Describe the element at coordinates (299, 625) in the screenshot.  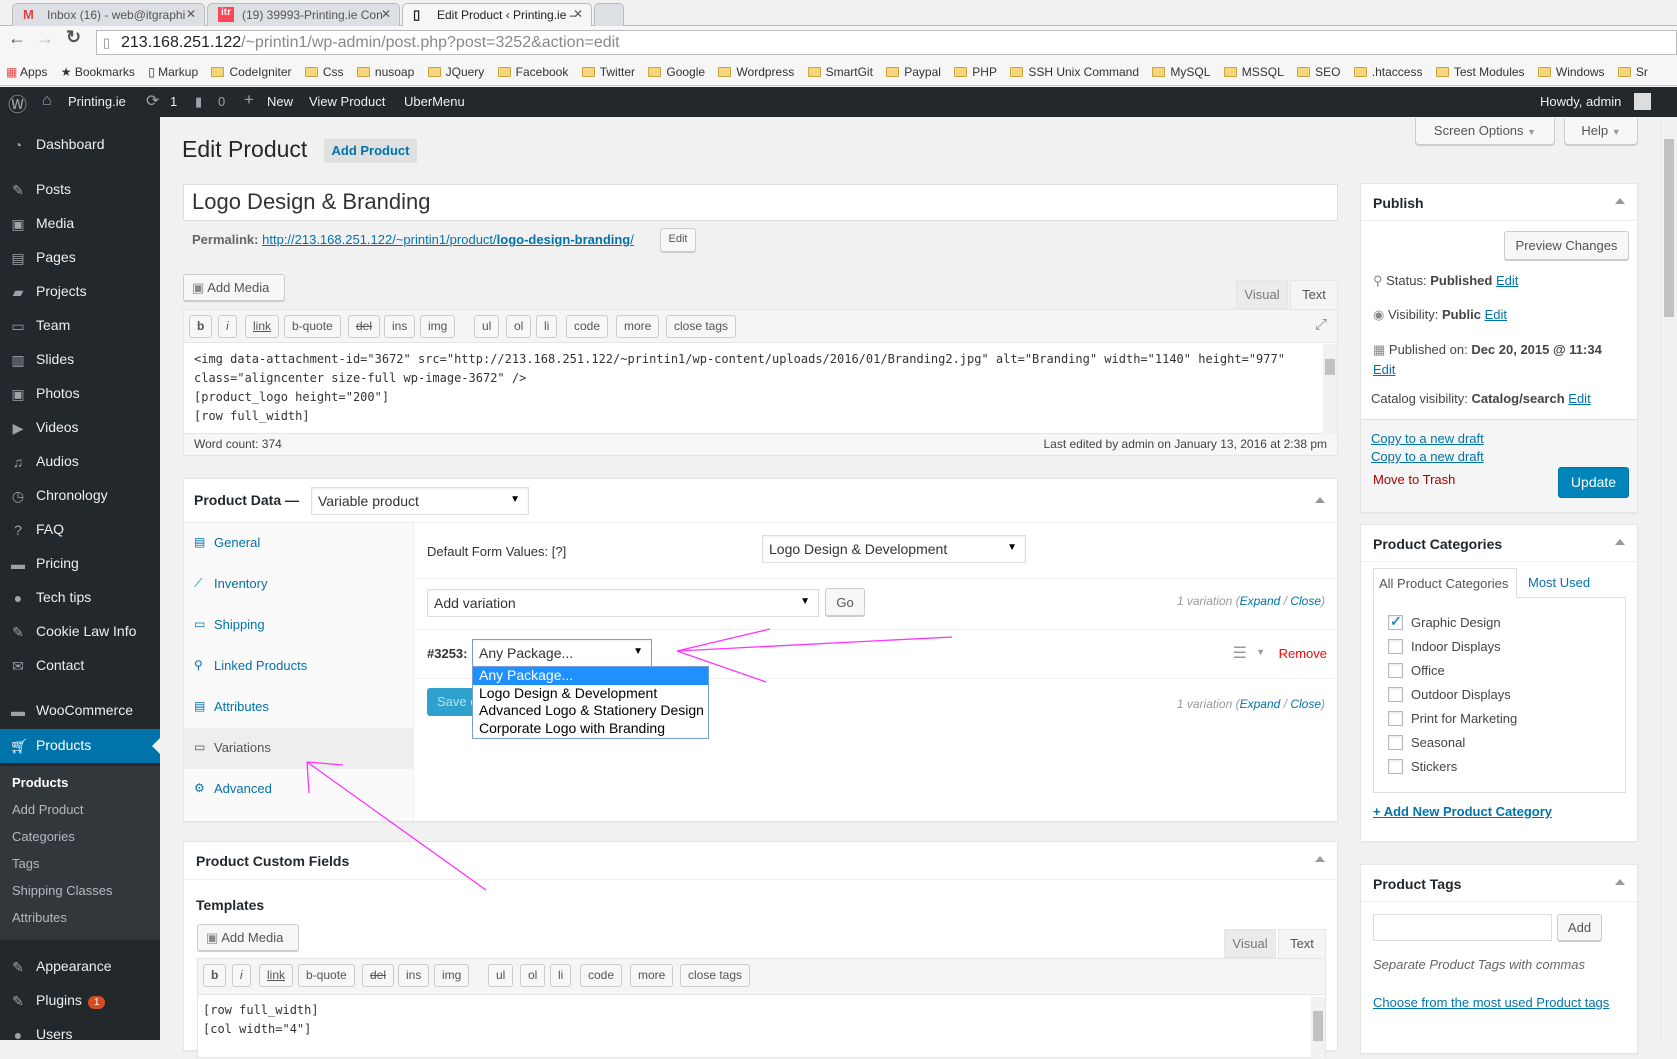
I see `tab-shipping: ▭ Shipping` at that location.